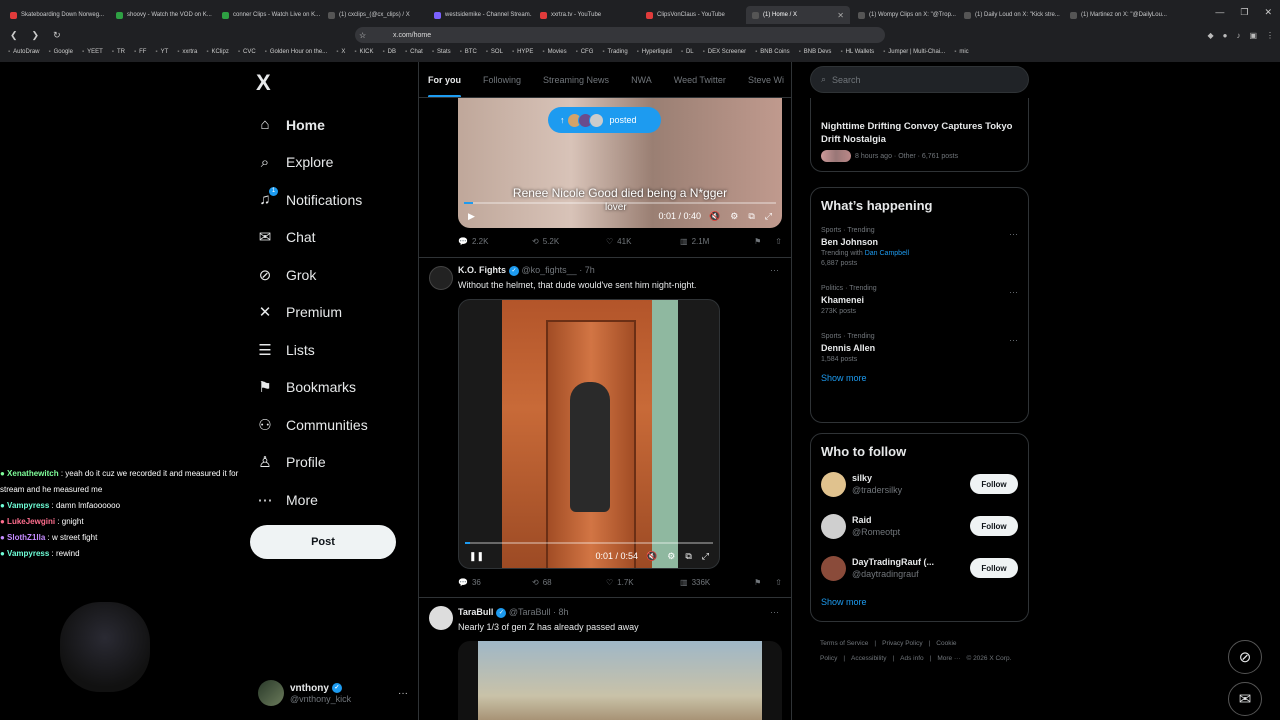 Image resolution: width=1280 pixels, height=720 pixels. I want to click on bookmark-item: DB, so click(389, 52).